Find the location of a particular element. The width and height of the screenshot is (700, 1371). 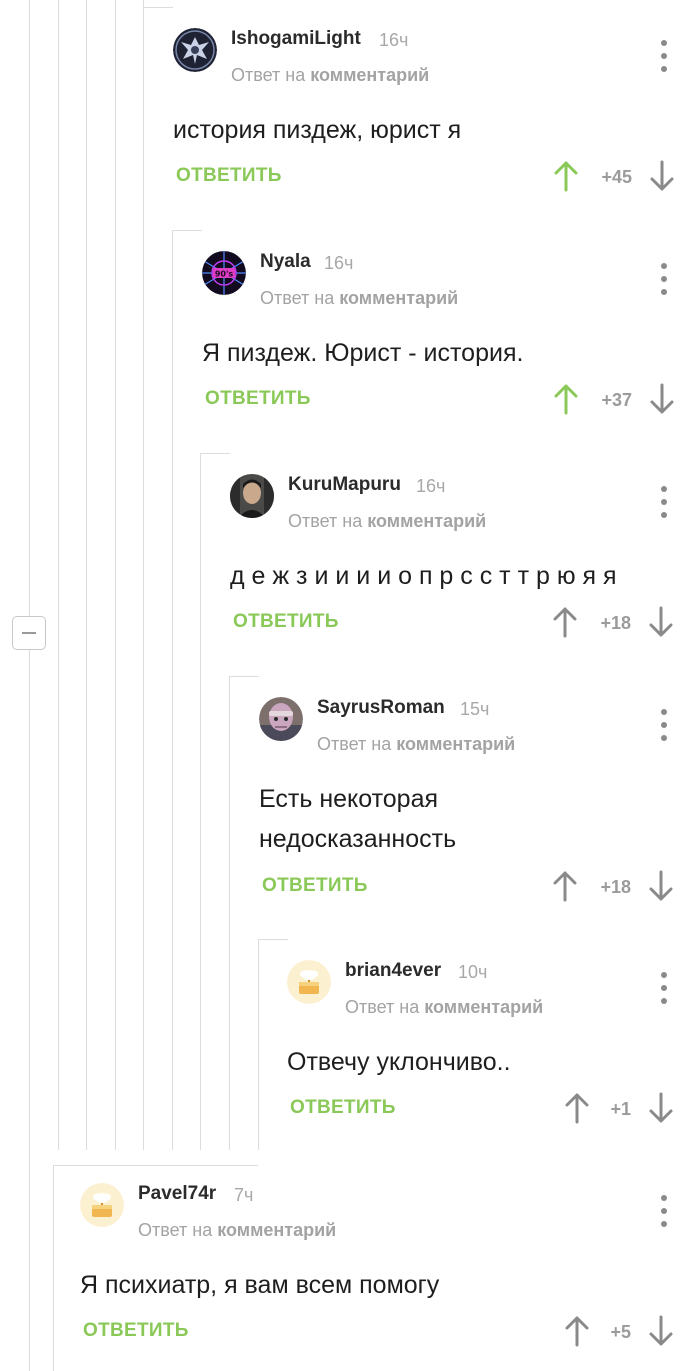

rating-value: +1 is located at coordinates (620, 1109).